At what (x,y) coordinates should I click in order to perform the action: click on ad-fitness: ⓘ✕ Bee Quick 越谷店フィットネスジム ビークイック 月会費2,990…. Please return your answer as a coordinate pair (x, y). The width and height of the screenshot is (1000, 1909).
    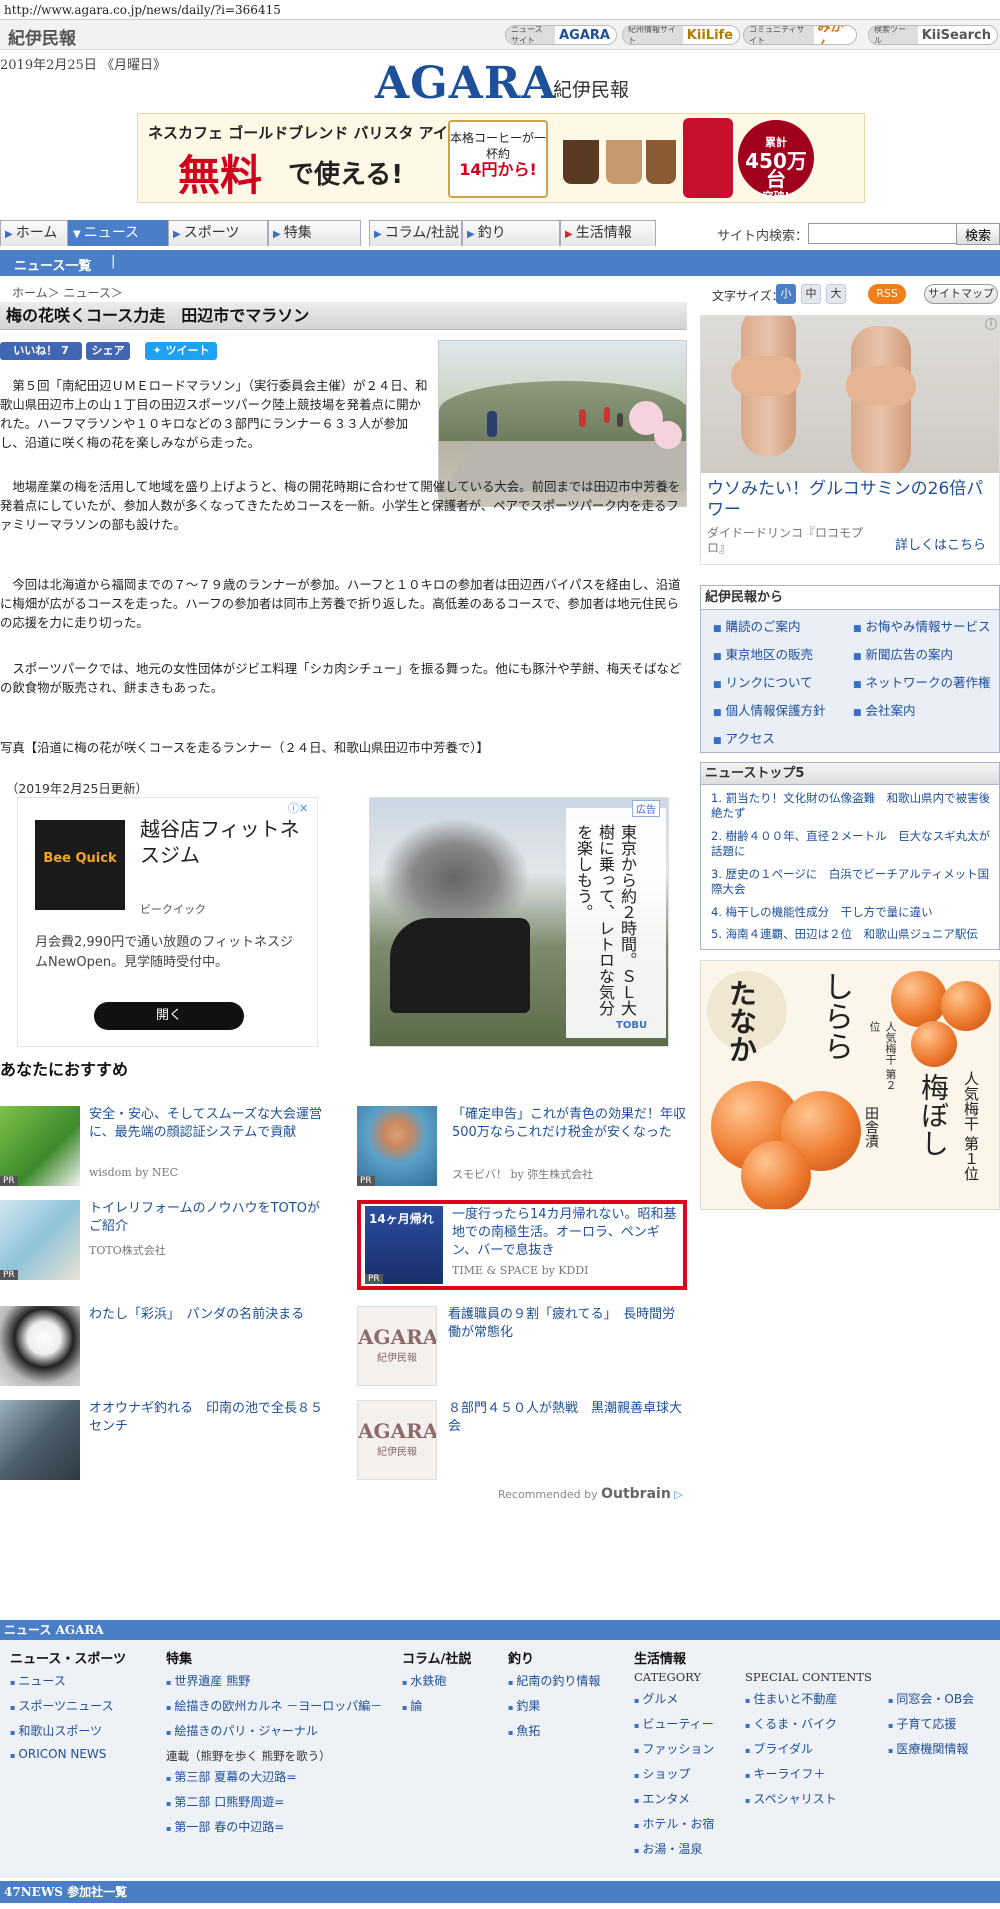
    Looking at the image, I should click on (167, 922).